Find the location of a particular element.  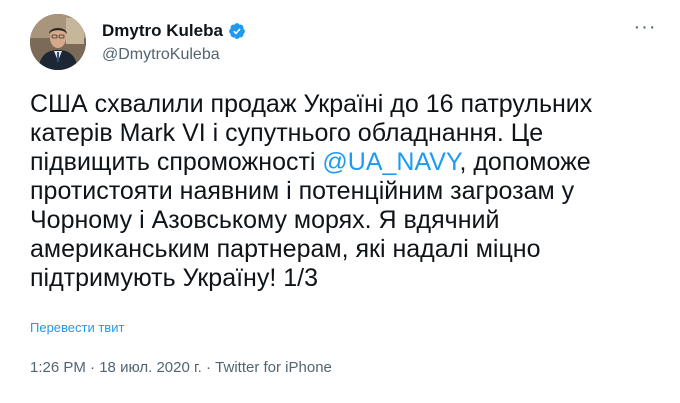

avatar is located at coordinates (58, 42).